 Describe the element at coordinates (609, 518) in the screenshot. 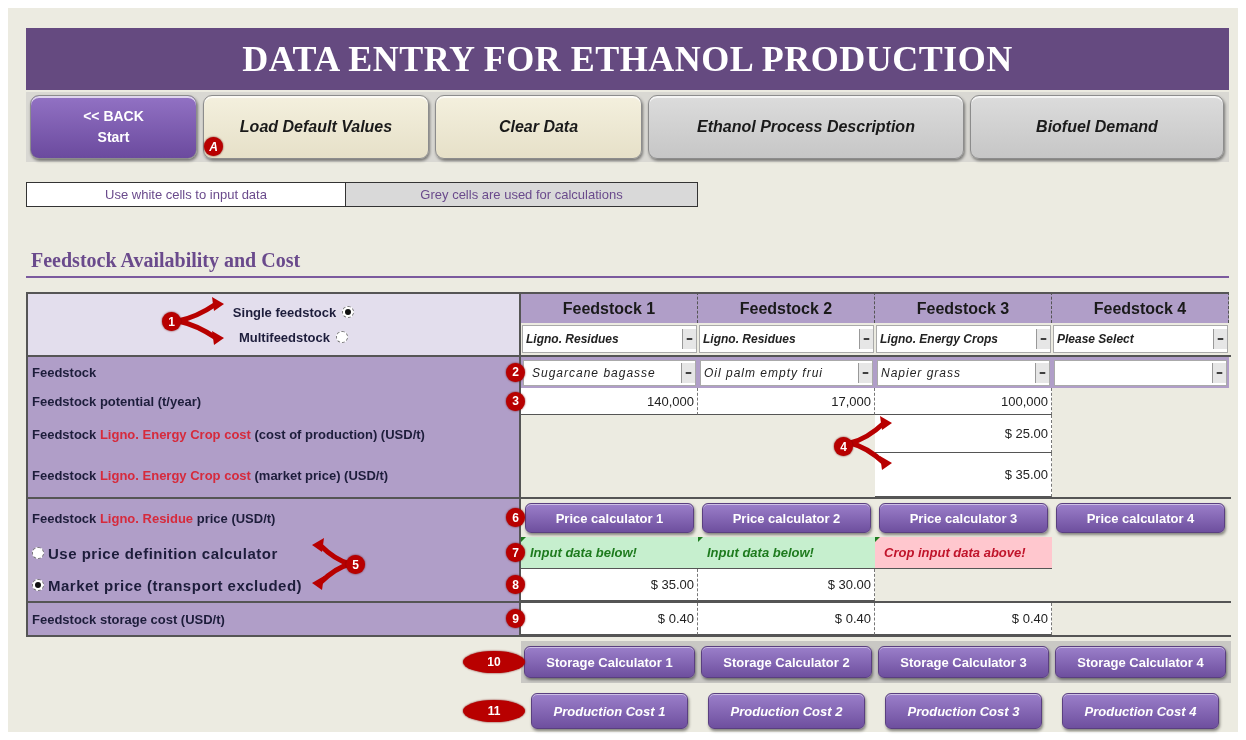

I see `calculator-button: Price calculator 1` at that location.